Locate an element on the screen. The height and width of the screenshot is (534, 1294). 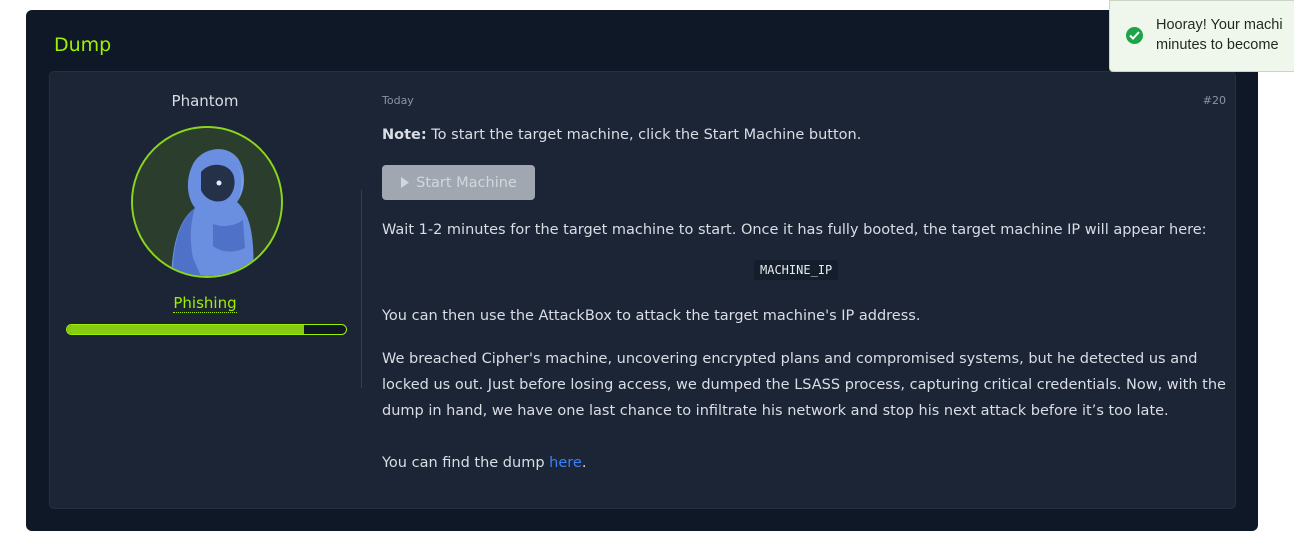
find-dump-paragraph: You can find the dump here. is located at coordinates (484, 463).